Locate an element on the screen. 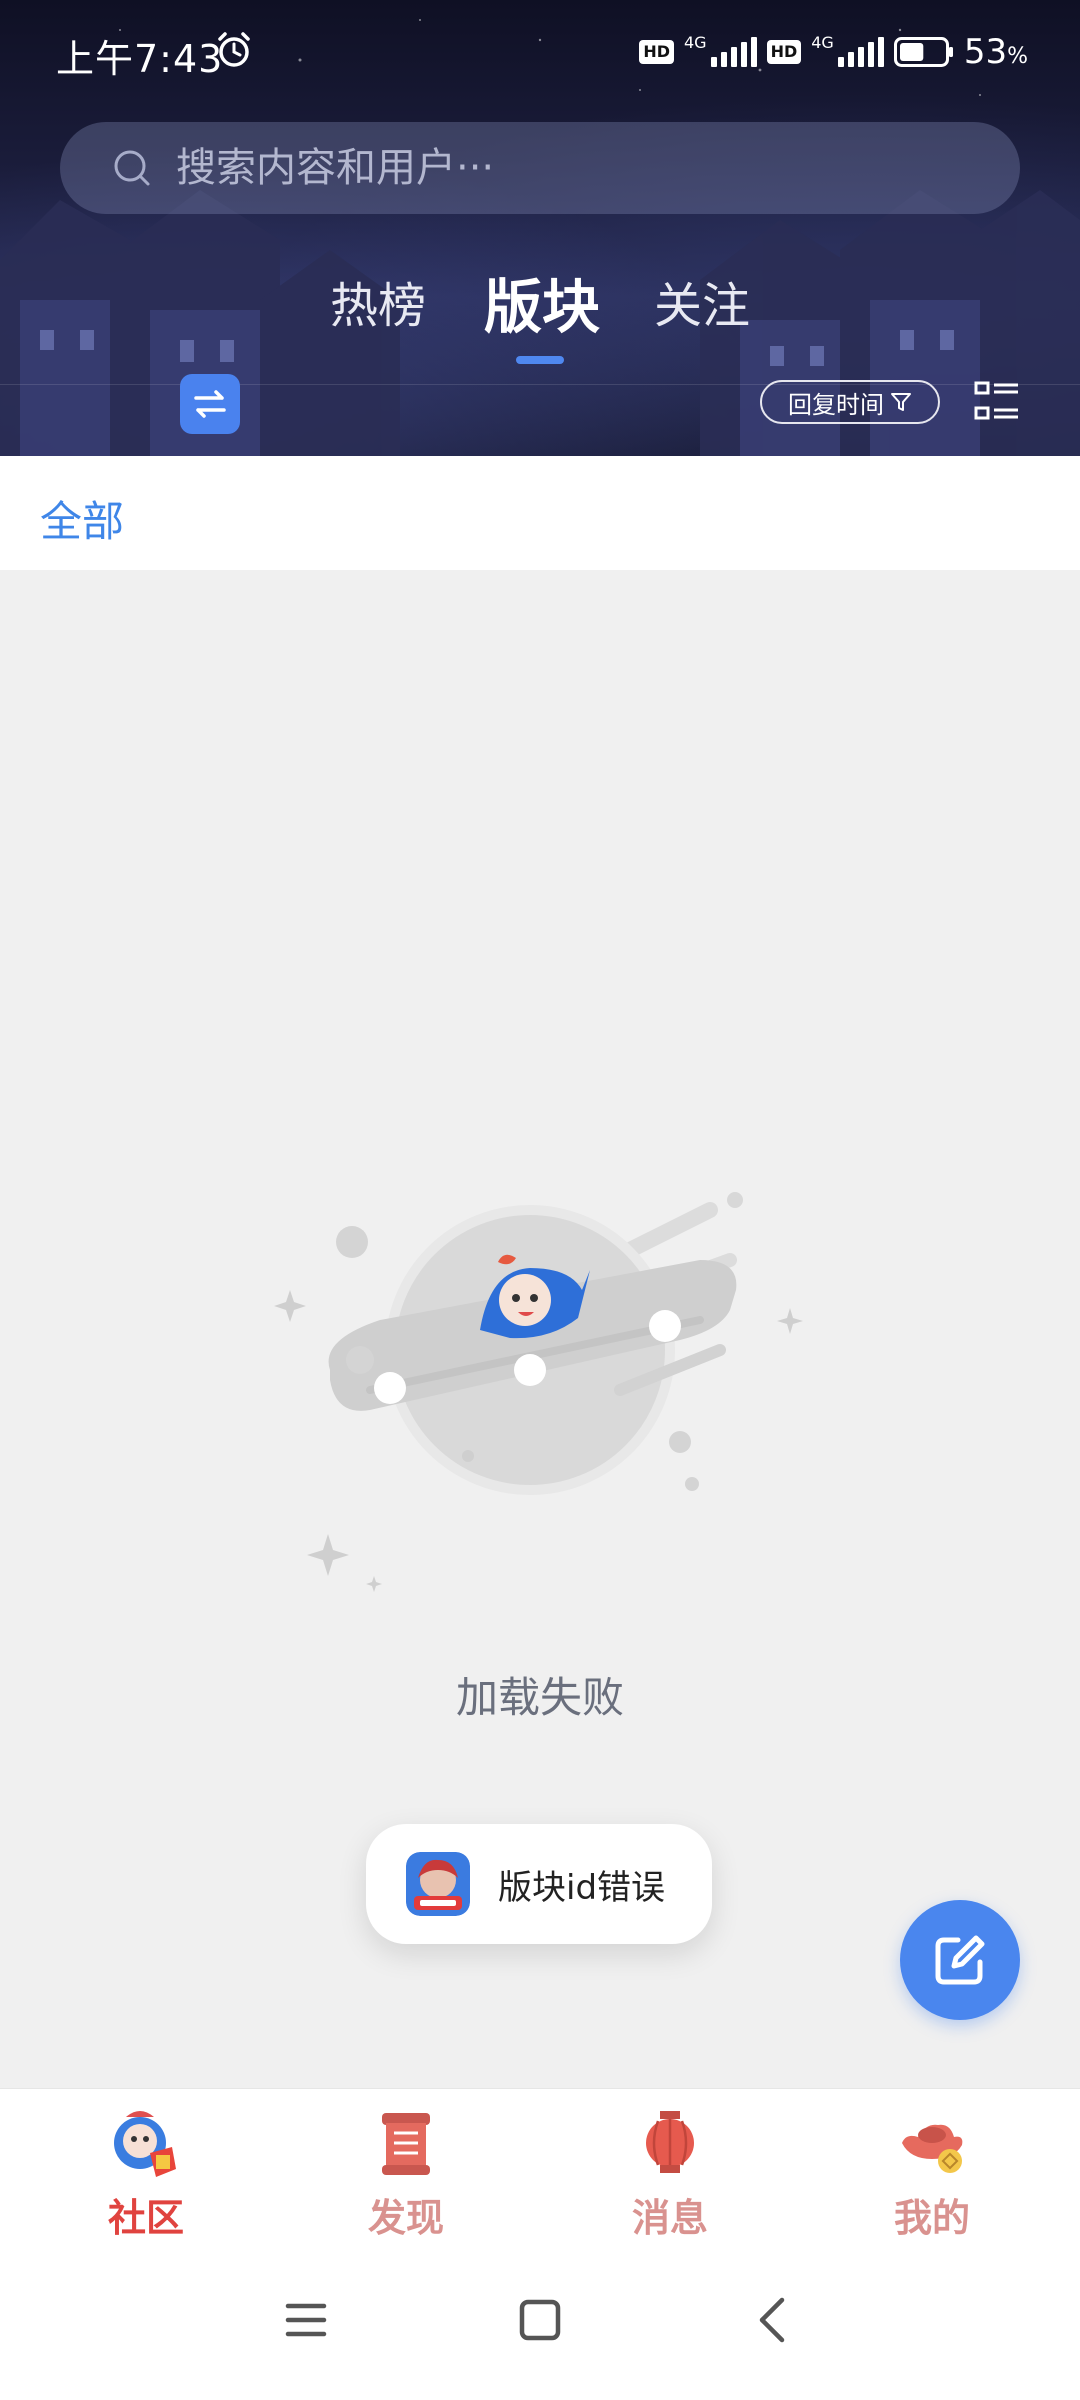 The width and height of the screenshot is (1080, 2400). top-tabs: 热榜 版块 关注 is located at coordinates (540, 308).